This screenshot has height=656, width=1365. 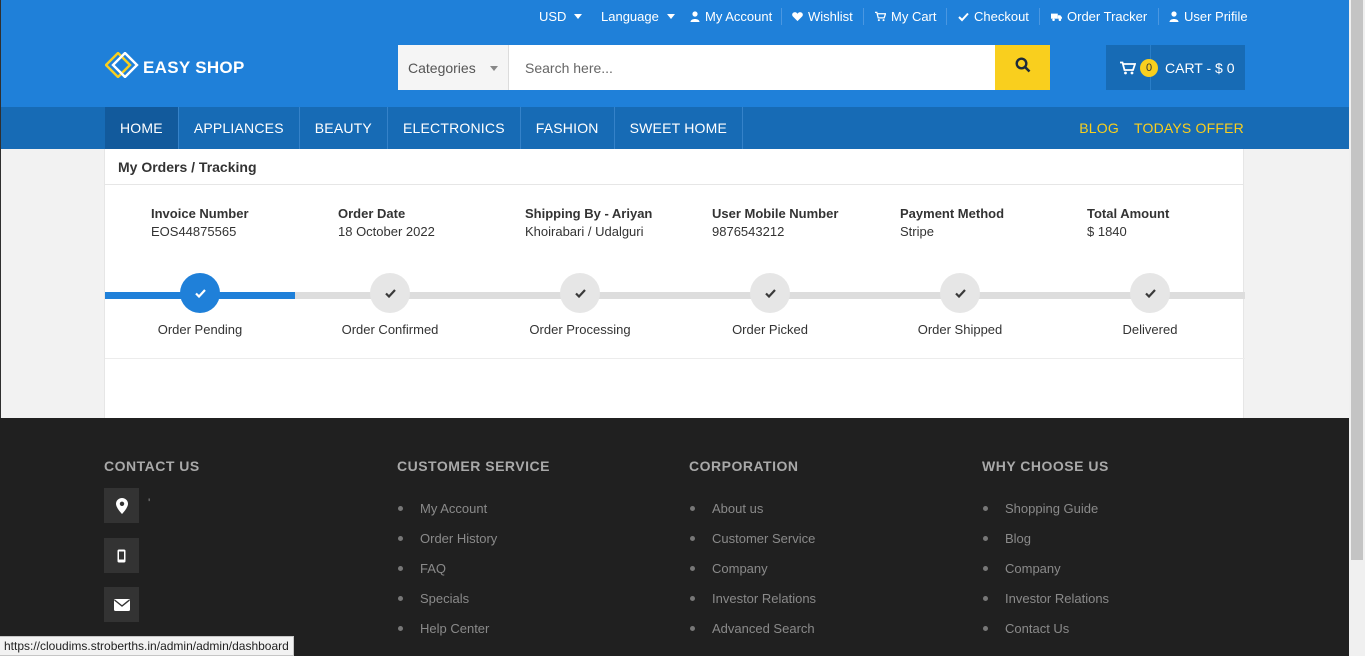 I want to click on search-bar: Categories, so click(x=724, y=67).